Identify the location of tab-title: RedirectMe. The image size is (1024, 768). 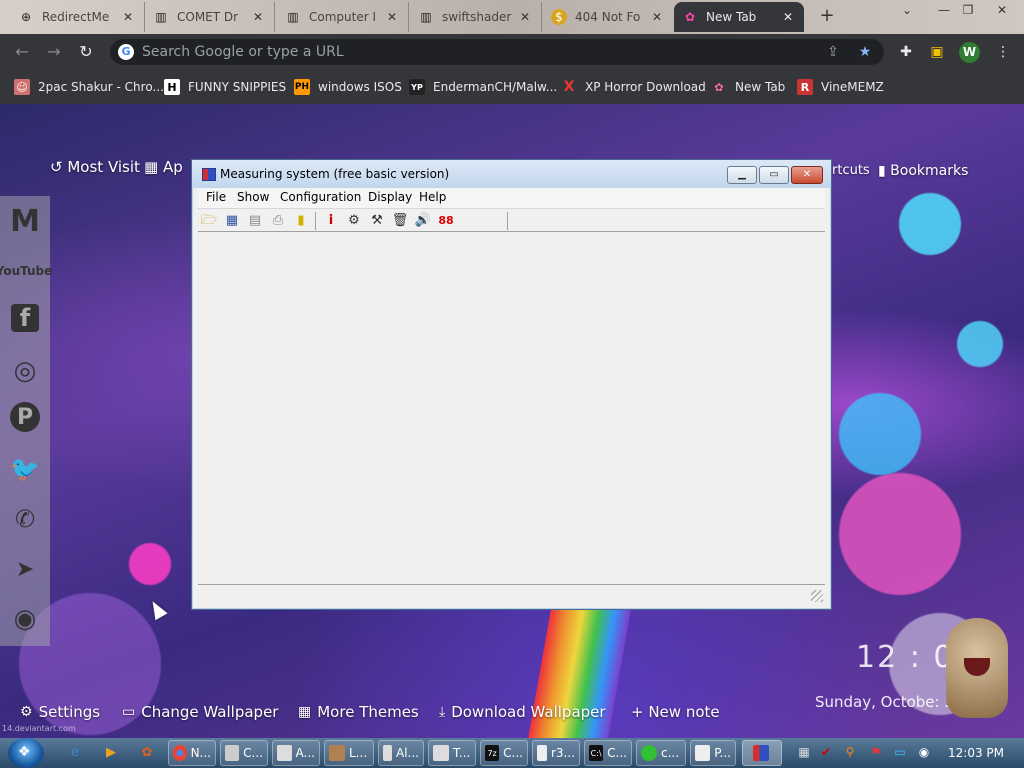
(76, 17).